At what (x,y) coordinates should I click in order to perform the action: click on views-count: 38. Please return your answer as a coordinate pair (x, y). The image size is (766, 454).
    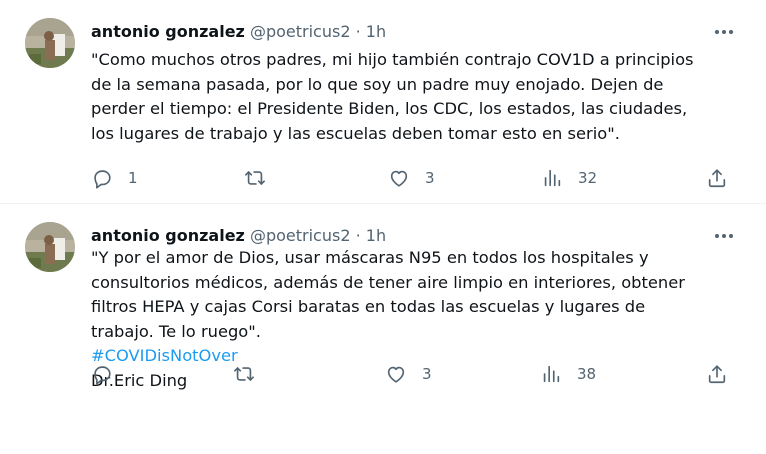
    Looking at the image, I should click on (587, 374).